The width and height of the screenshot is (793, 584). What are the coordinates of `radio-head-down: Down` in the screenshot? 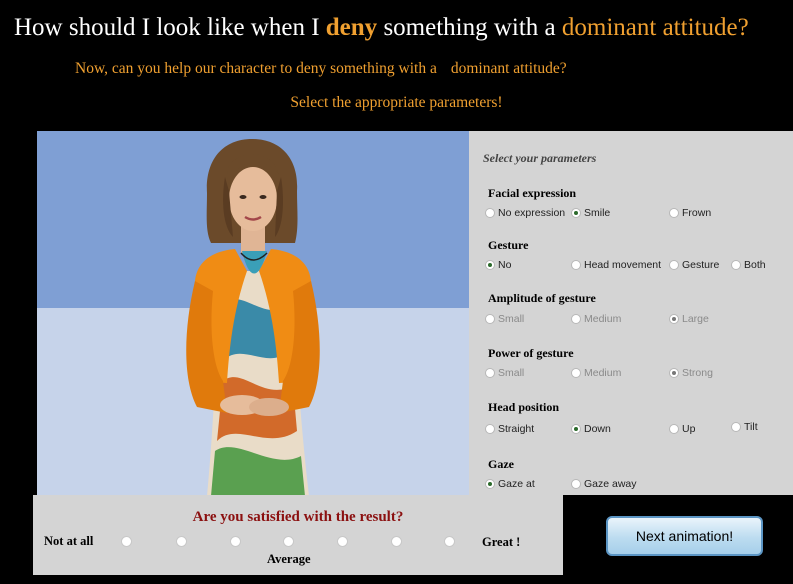 It's located at (591, 429).